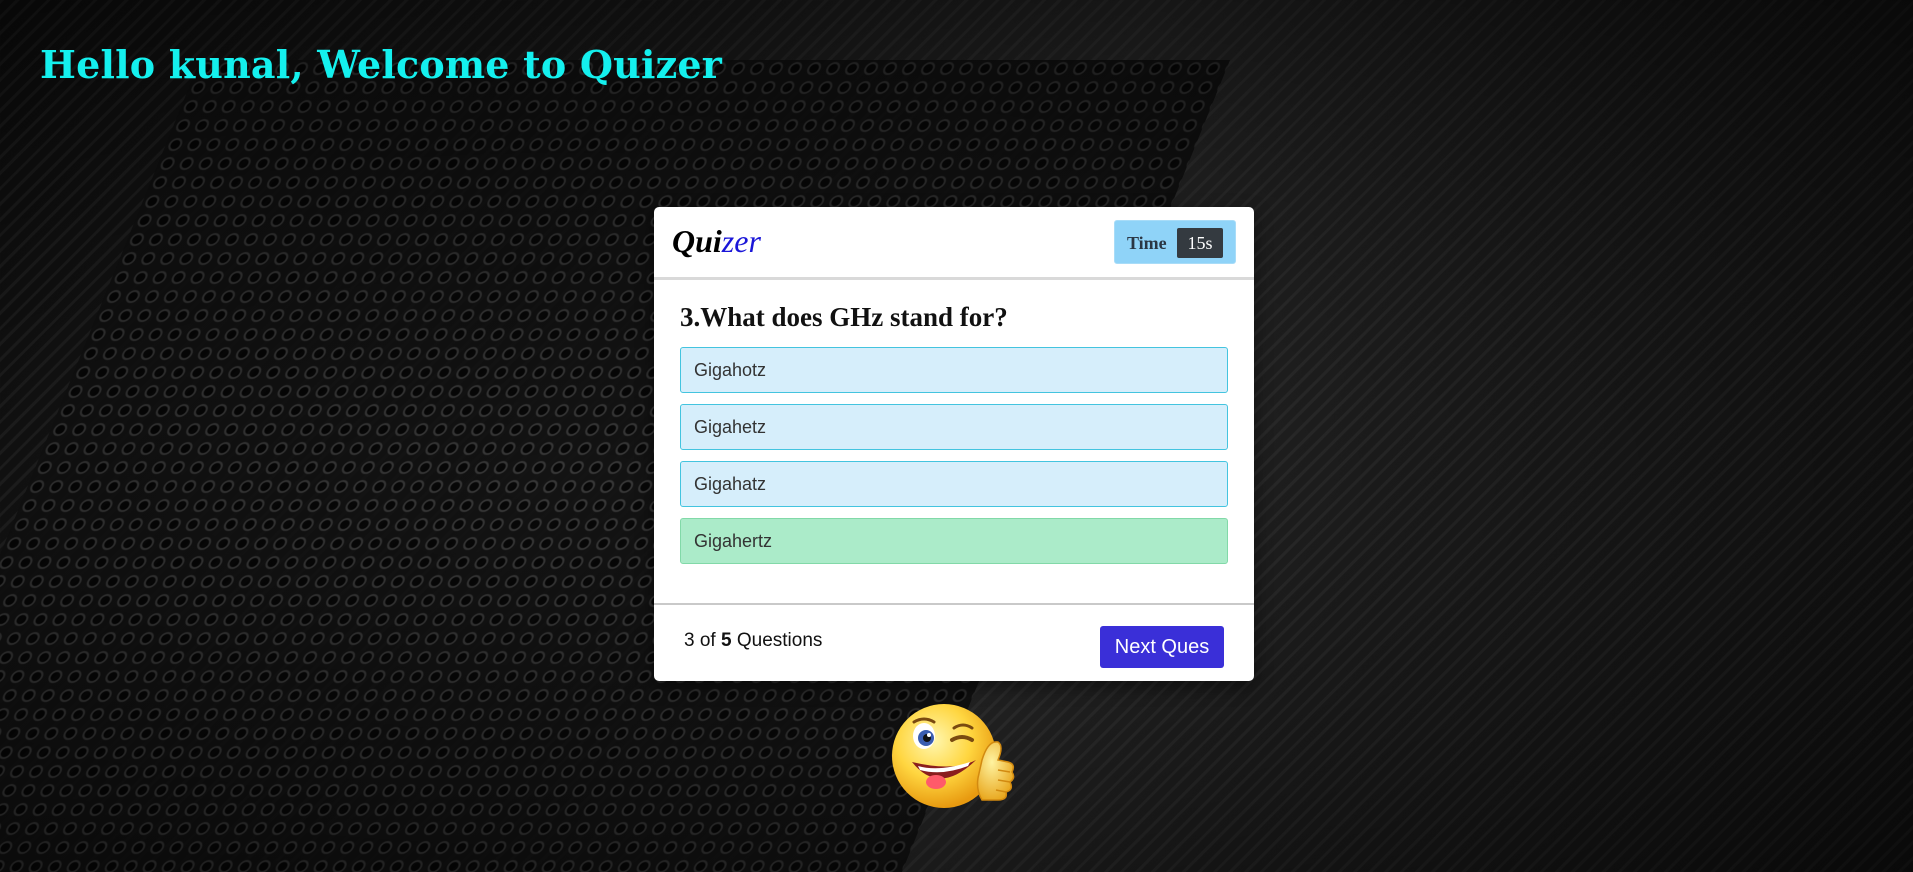 Image resolution: width=1913 pixels, height=872 pixels. Describe the element at coordinates (954, 541) in the screenshot. I see `answer-option-4-correct: Gigahertz` at that location.